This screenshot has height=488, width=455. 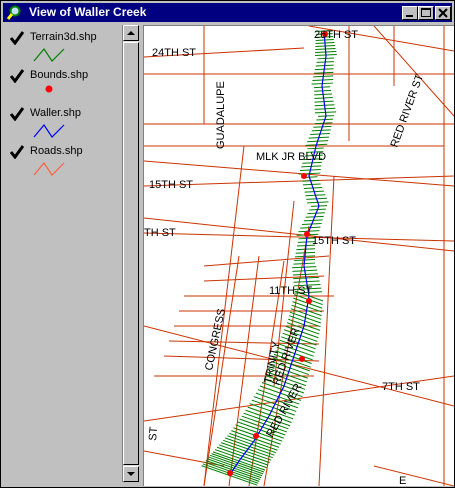 I want to click on street-label: ST, so click(x=153, y=433).